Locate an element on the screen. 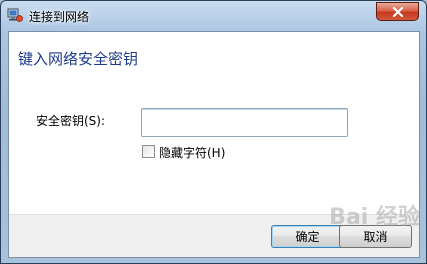 The width and height of the screenshot is (427, 264). ok-button: 确定 is located at coordinates (307, 236).